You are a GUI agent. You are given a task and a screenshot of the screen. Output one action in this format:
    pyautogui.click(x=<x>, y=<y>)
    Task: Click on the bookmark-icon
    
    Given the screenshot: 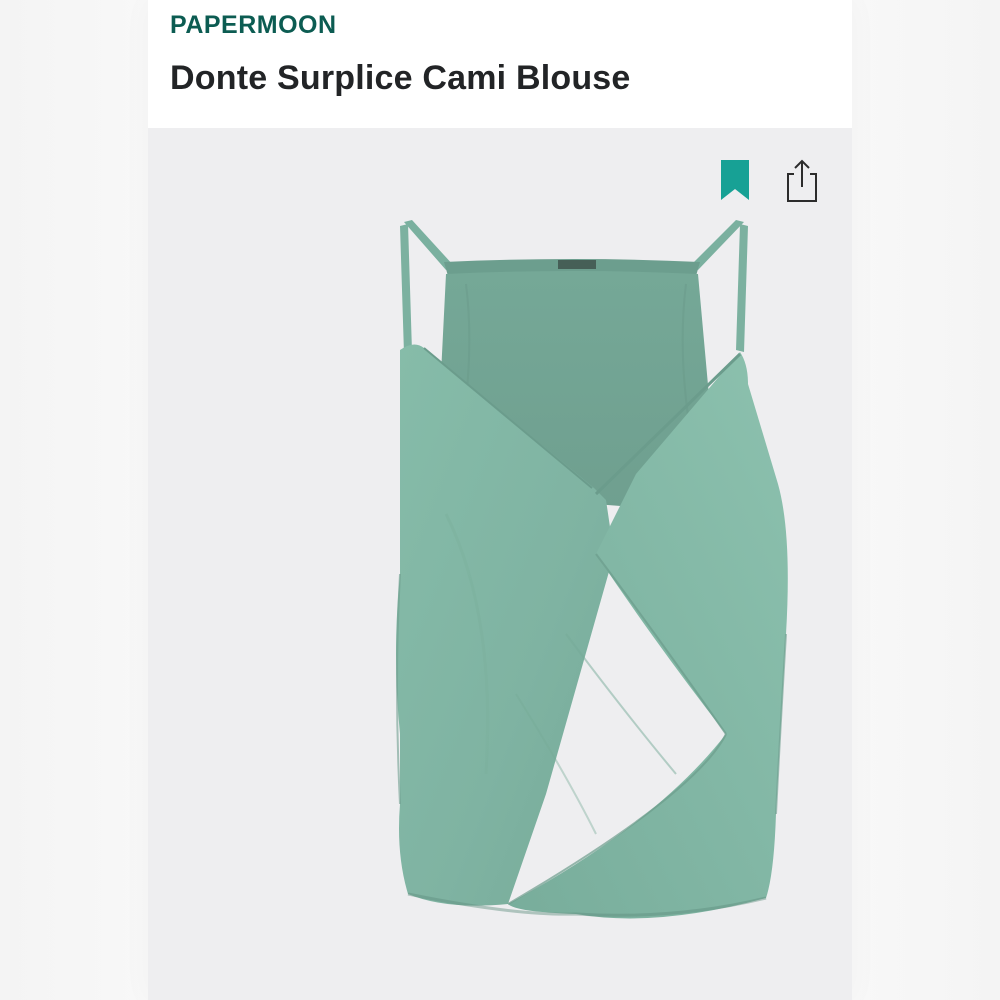 What is the action you would take?
    pyautogui.click(x=735, y=180)
    